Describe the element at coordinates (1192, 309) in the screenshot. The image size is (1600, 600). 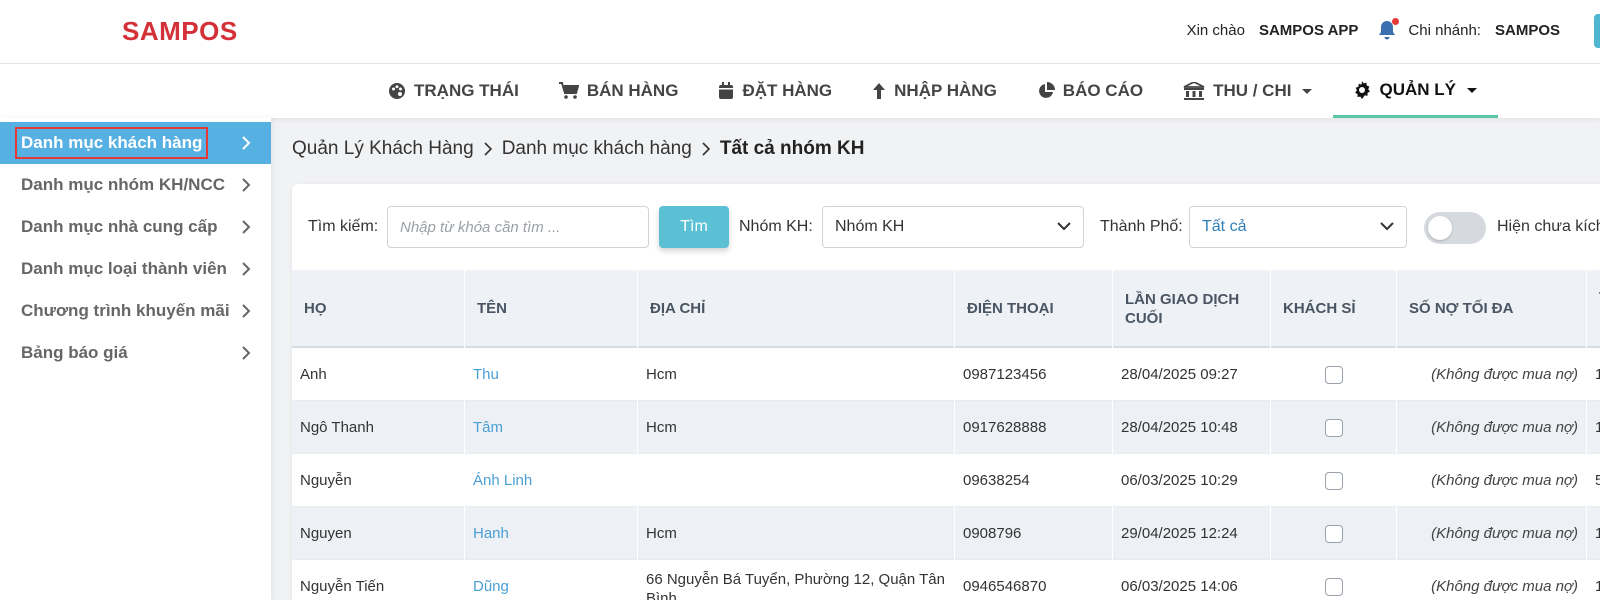
I see `col-header-lan-giao-dich: LẦN GIAO DỊCH CUỐI` at that location.